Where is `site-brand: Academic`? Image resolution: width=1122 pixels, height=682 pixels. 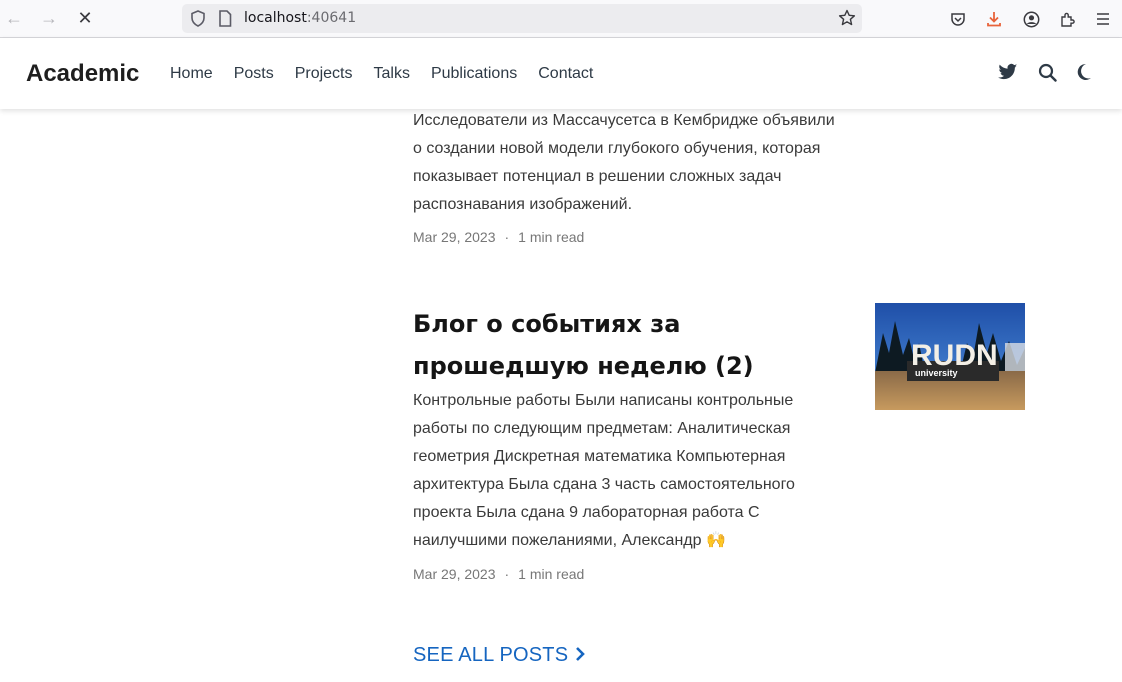 site-brand: Academic is located at coordinates (82, 74).